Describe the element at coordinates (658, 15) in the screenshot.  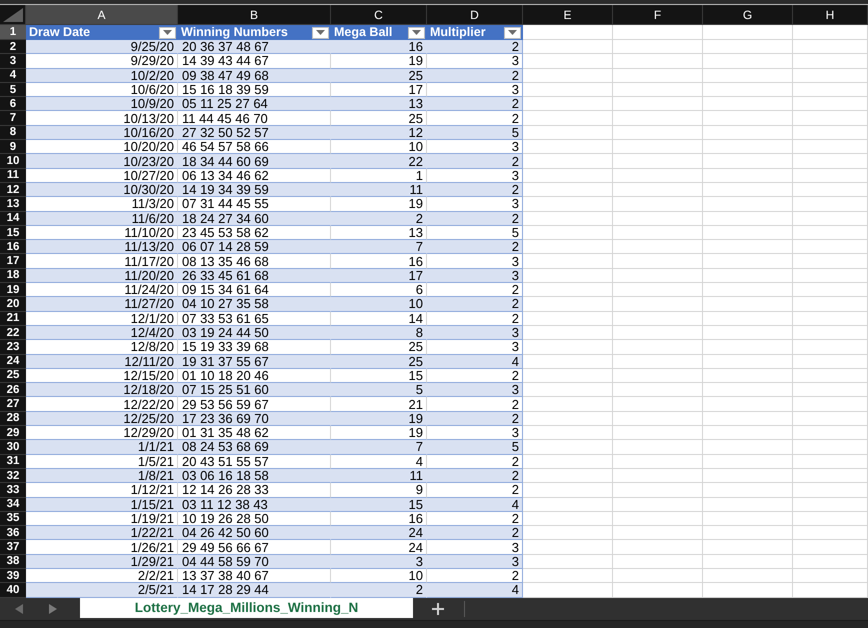
I see `column-letter: F` at that location.